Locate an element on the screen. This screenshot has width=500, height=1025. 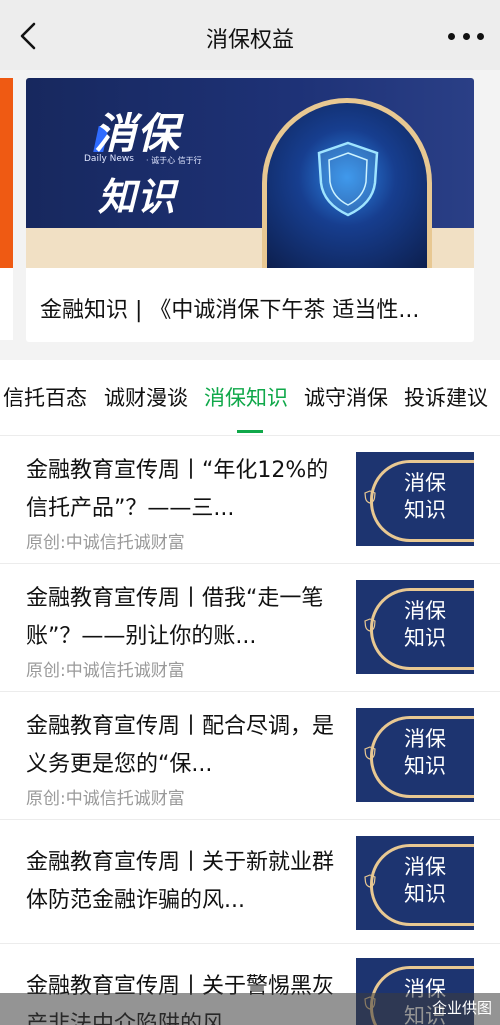
tab-tousu-jianyi: 投诉建议 is located at coordinates (446, 397).